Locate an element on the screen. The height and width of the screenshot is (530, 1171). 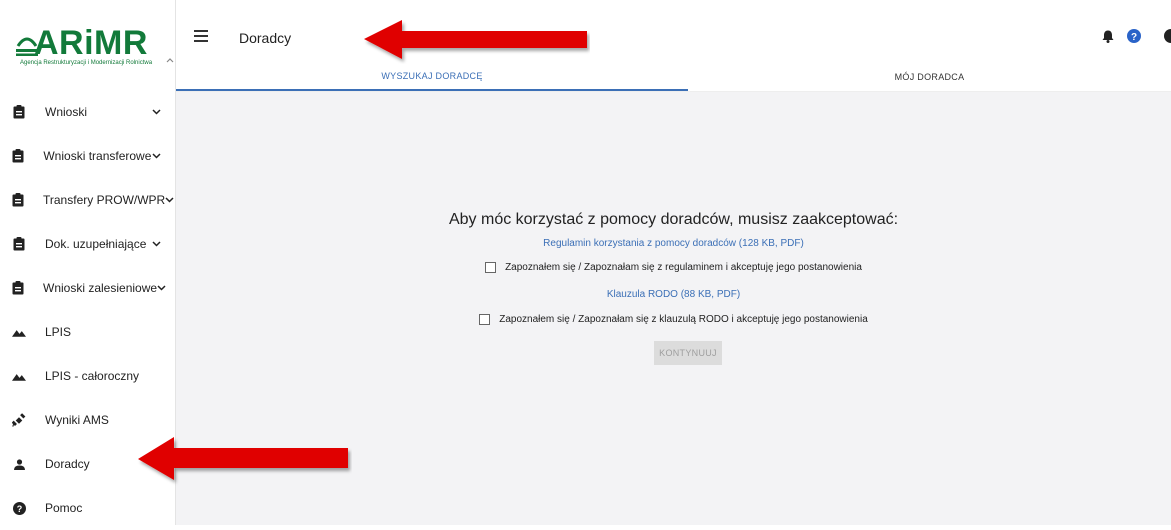
sidebar-item-transfery-prow-wpr: Transfery PROW/WPR is located at coordinates (88, 200).